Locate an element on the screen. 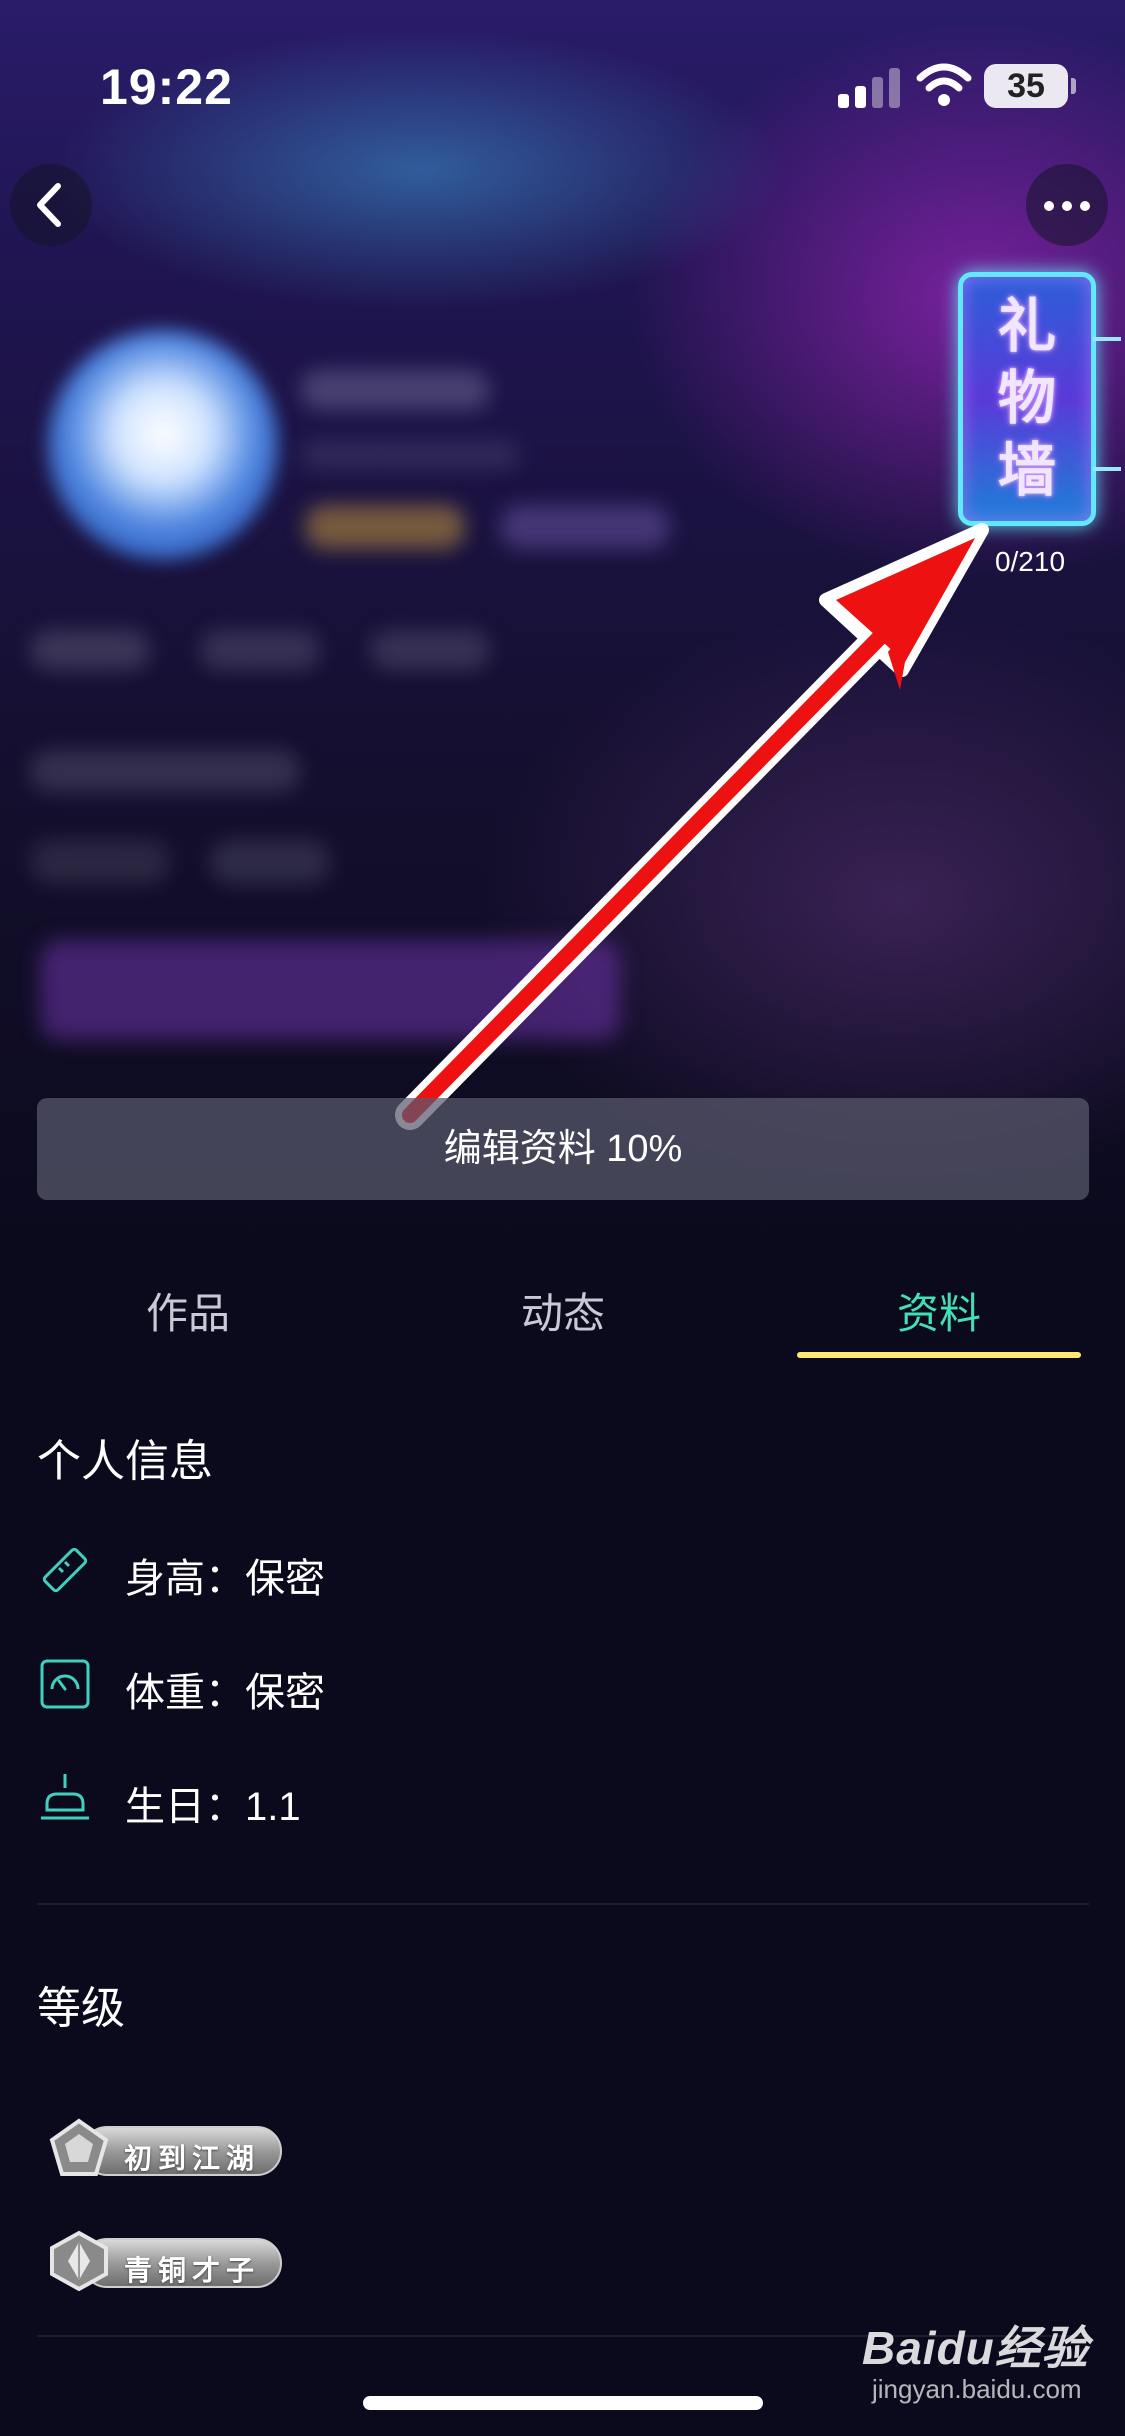 The width and height of the screenshot is (1125, 2436). ruler-icon is located at coordinates (65, 1570).